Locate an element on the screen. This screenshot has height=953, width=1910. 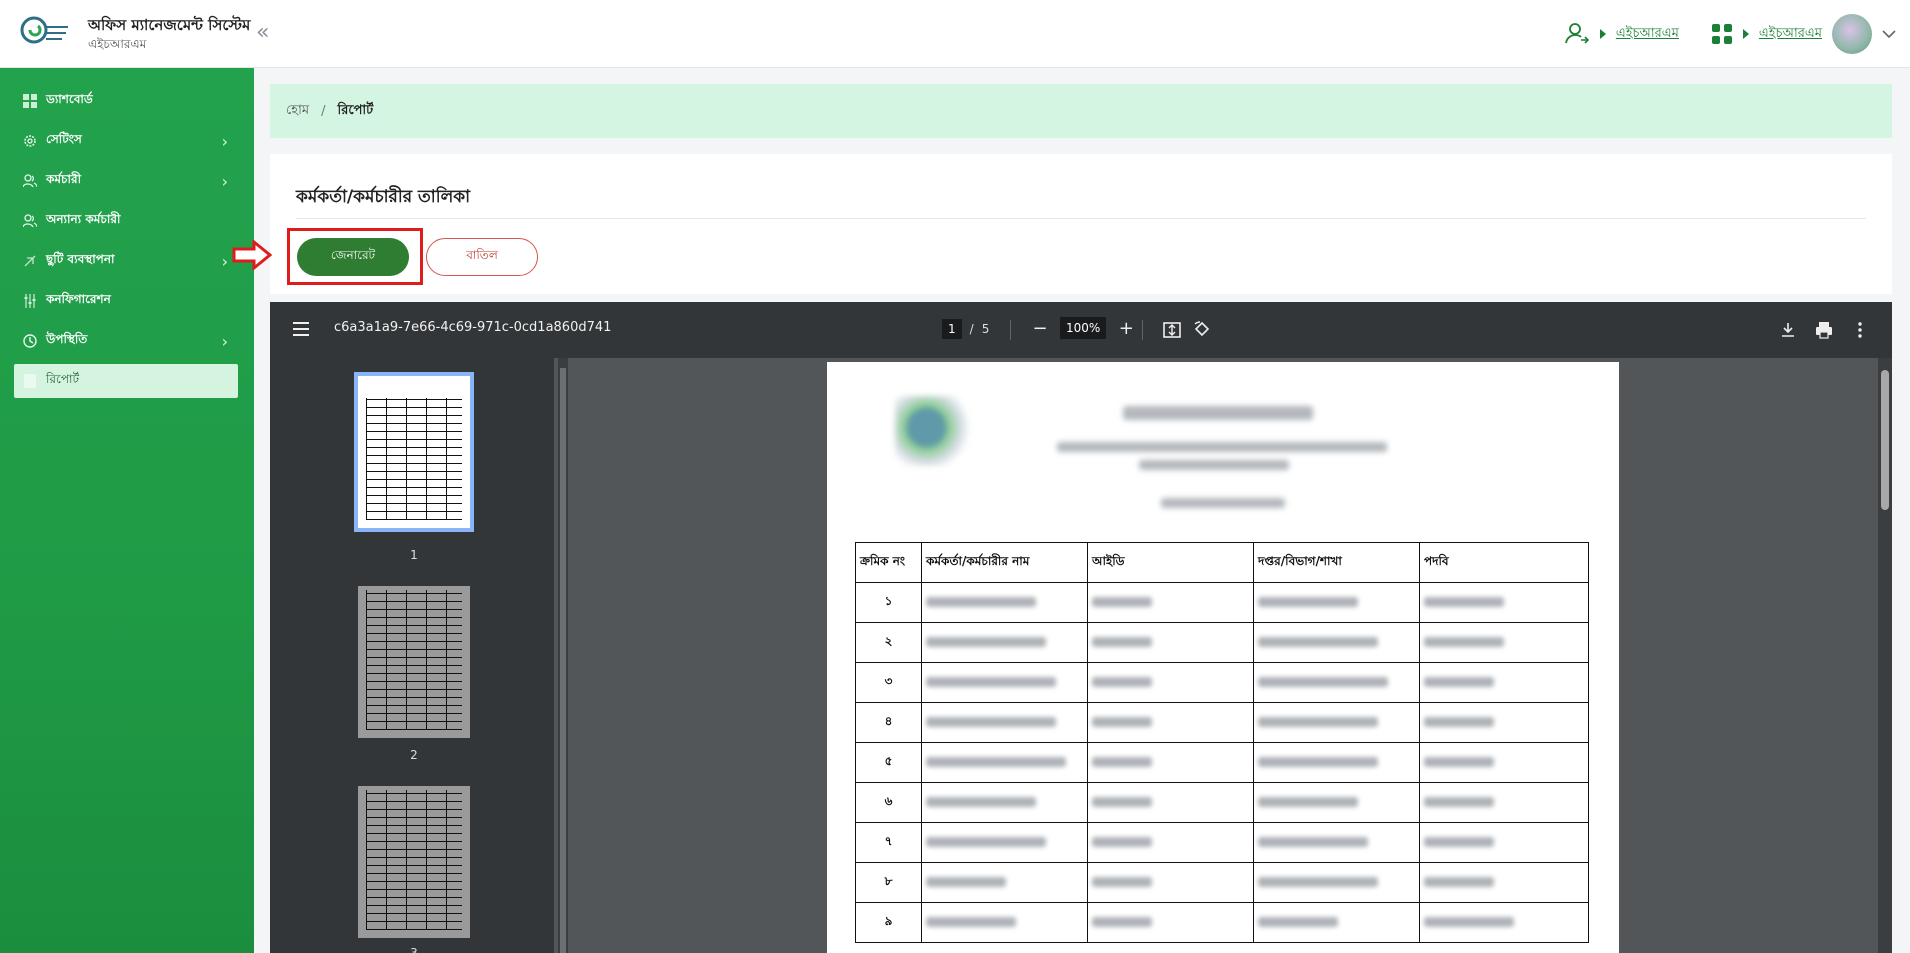
table-row: ৫ is located at coordinates (1222, 762).